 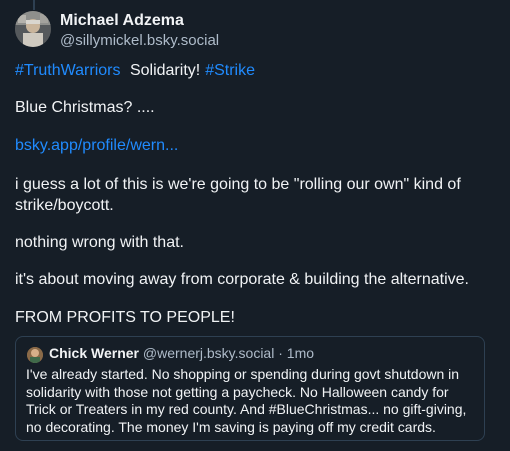 What do you see at coordinates (99, 242) in the screenshot?
I see `post-line-nothing-wrong: nothing wrong with that.` at bounding box center [99, 242].